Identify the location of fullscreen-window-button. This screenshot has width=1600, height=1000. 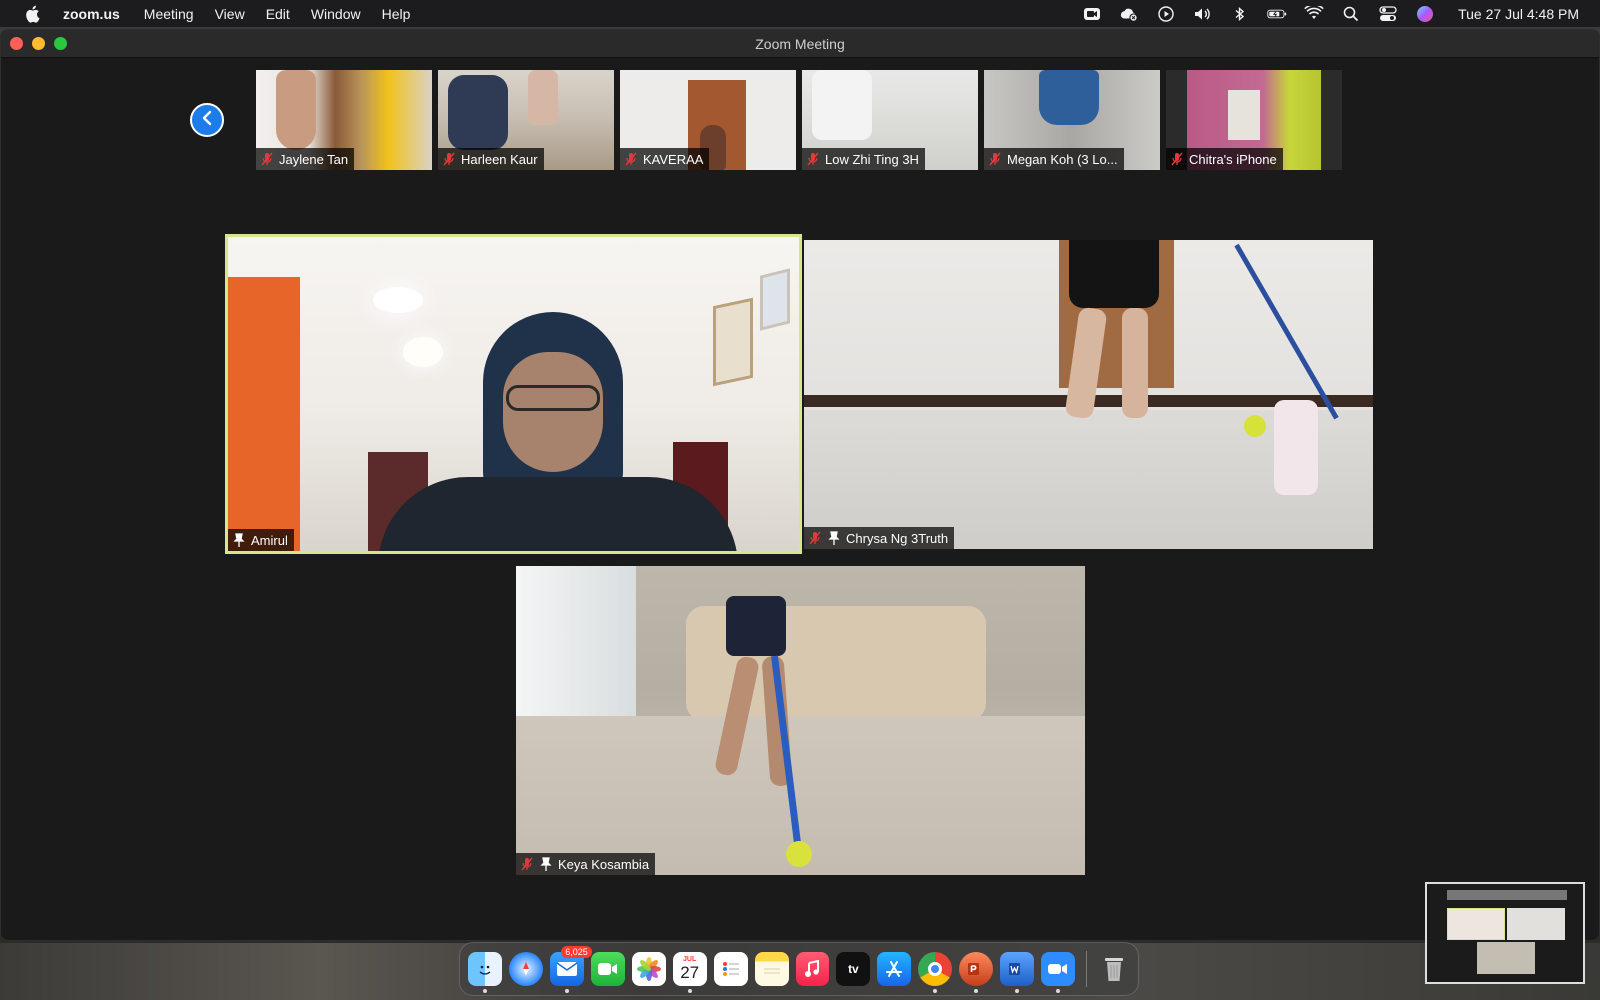
(60, 43).